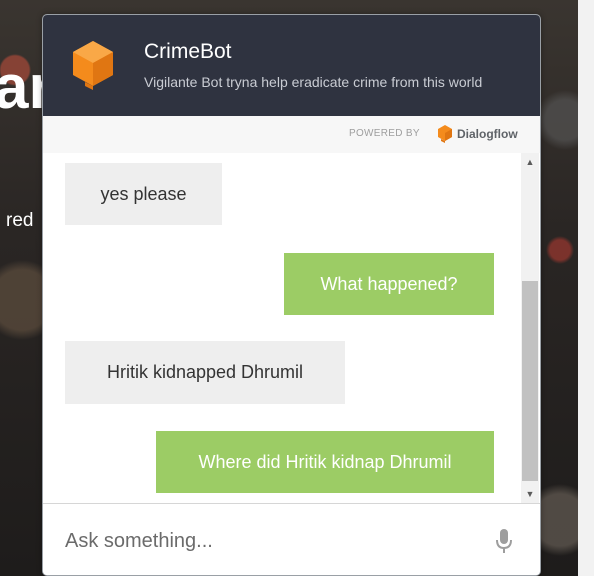 This screenshot has width=594, height=576. Describe the element at coordinates (586, 288) in the screenshot. I see `page-scrollbar-track` at that location.